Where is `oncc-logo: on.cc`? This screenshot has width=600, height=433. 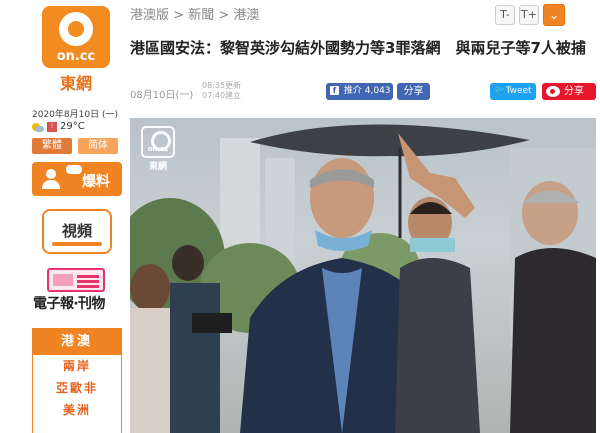 oncc-logo: on.cc is located at coordinates (76, 37).